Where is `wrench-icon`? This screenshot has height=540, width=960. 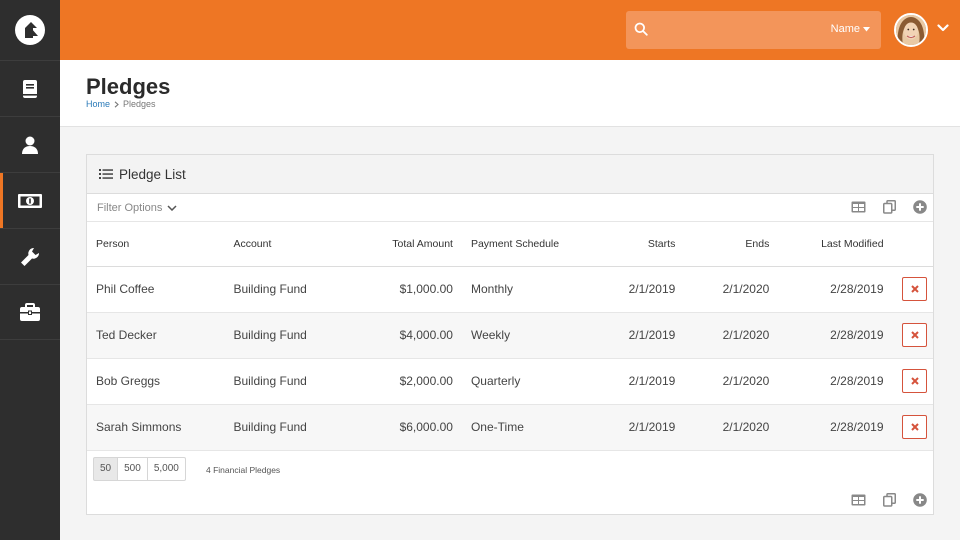
wrench-icon is located at coordinates (30, 256).